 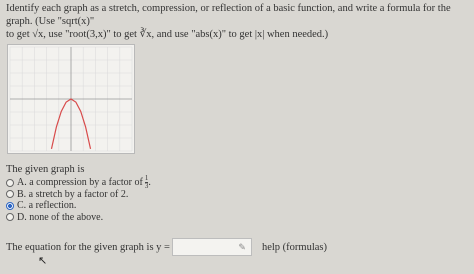 I want to click on choice-c: C. a reflection., so click(x=78, y=205).